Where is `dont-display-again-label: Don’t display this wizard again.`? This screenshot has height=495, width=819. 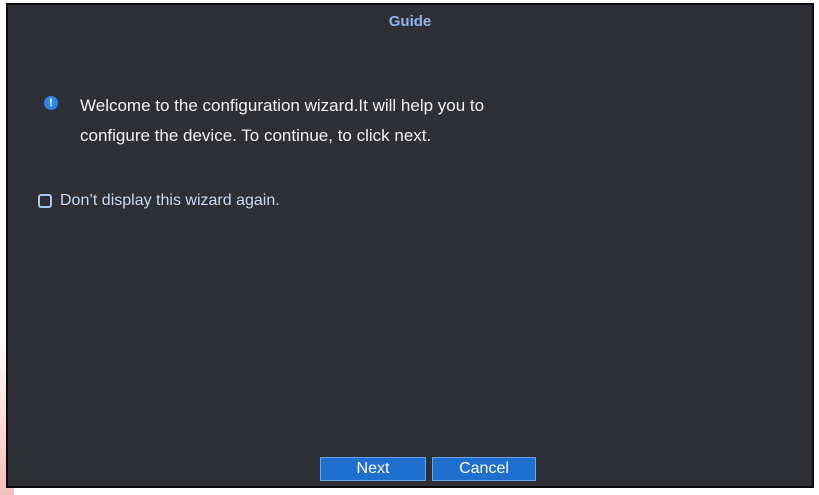 dont-display-again-label: Don’t display this wizard again. is located at coordinates (170, 201).